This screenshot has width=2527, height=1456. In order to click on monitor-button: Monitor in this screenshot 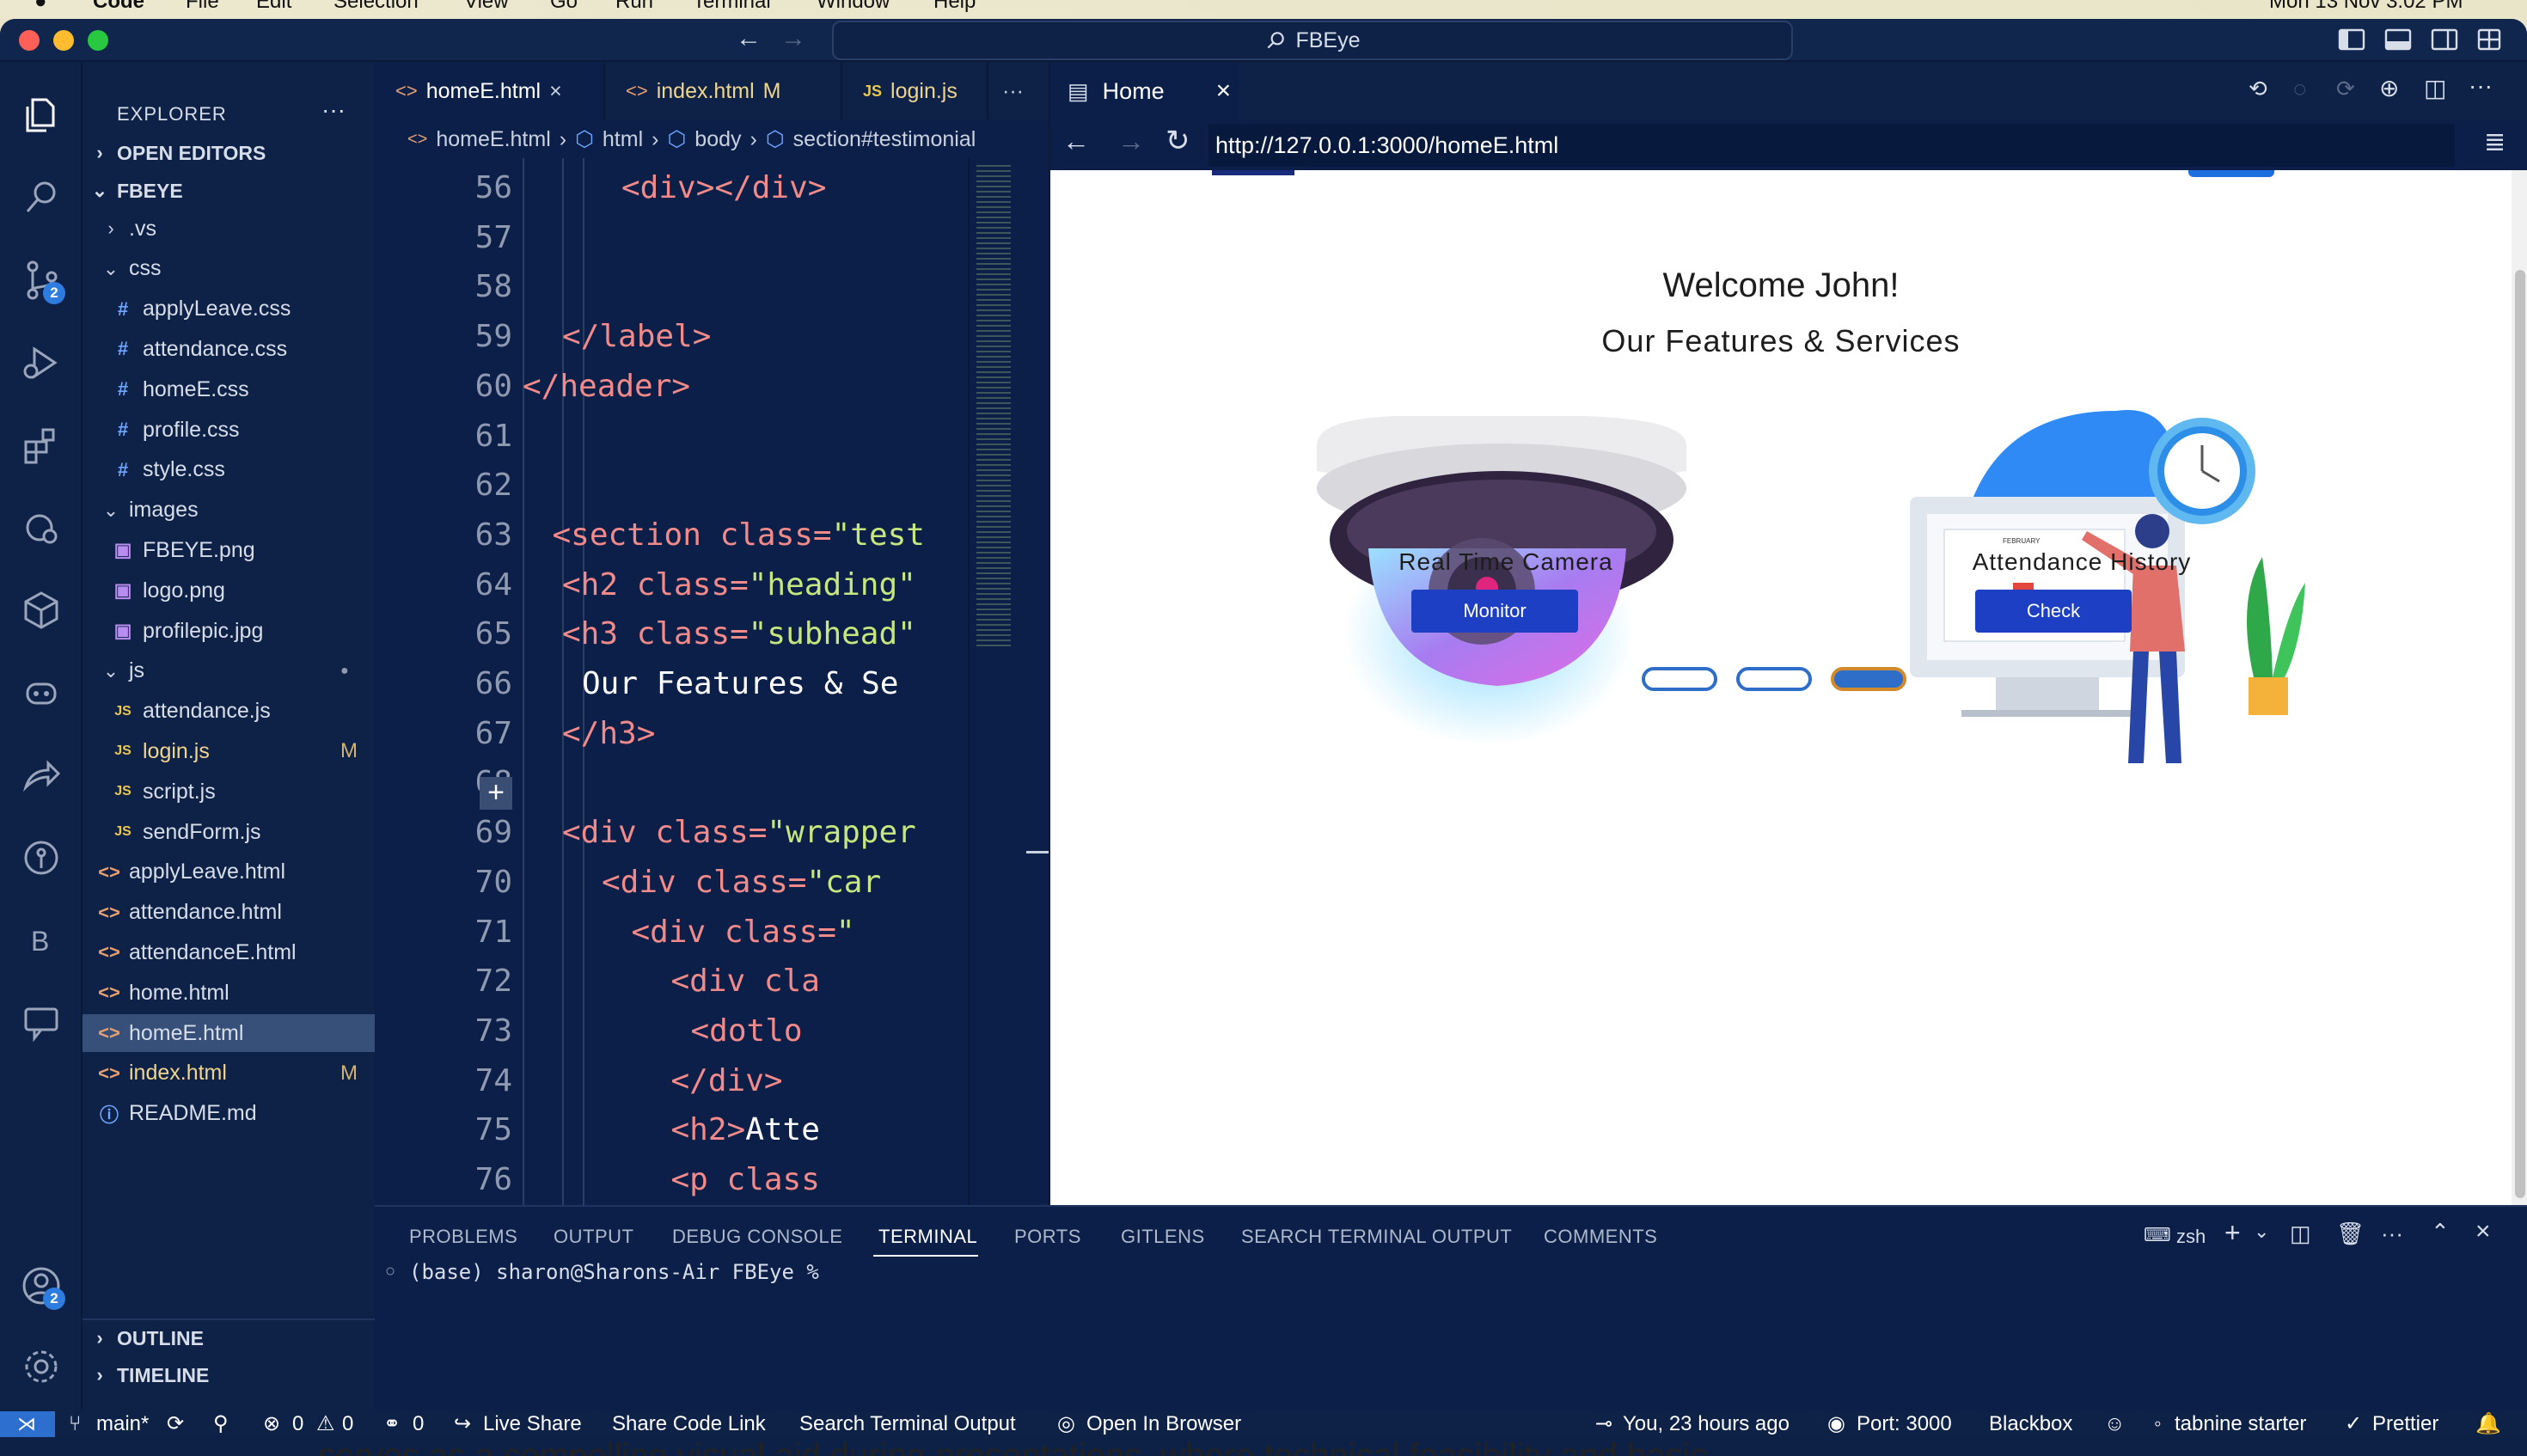, I will do `click(1494, 612)`.